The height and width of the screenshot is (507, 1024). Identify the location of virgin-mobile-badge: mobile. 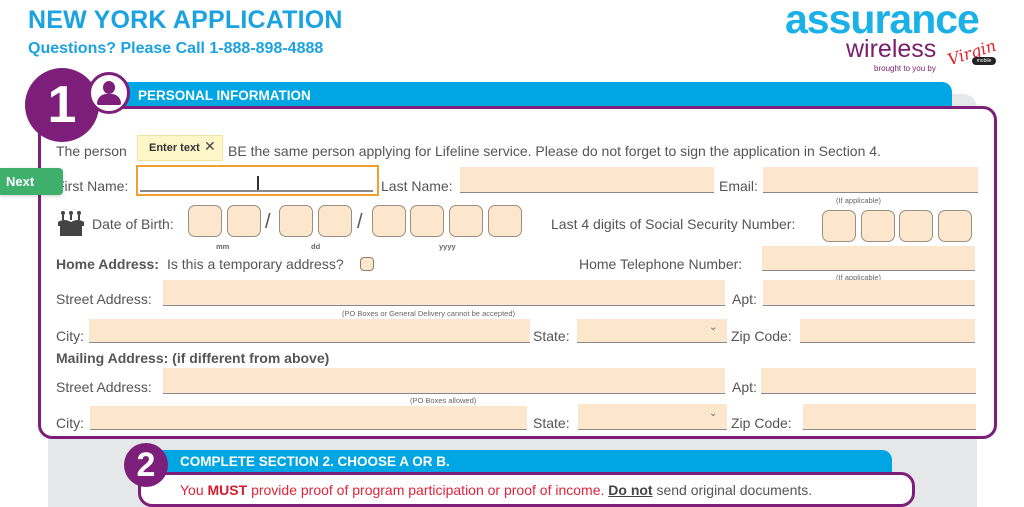
(984, 61).